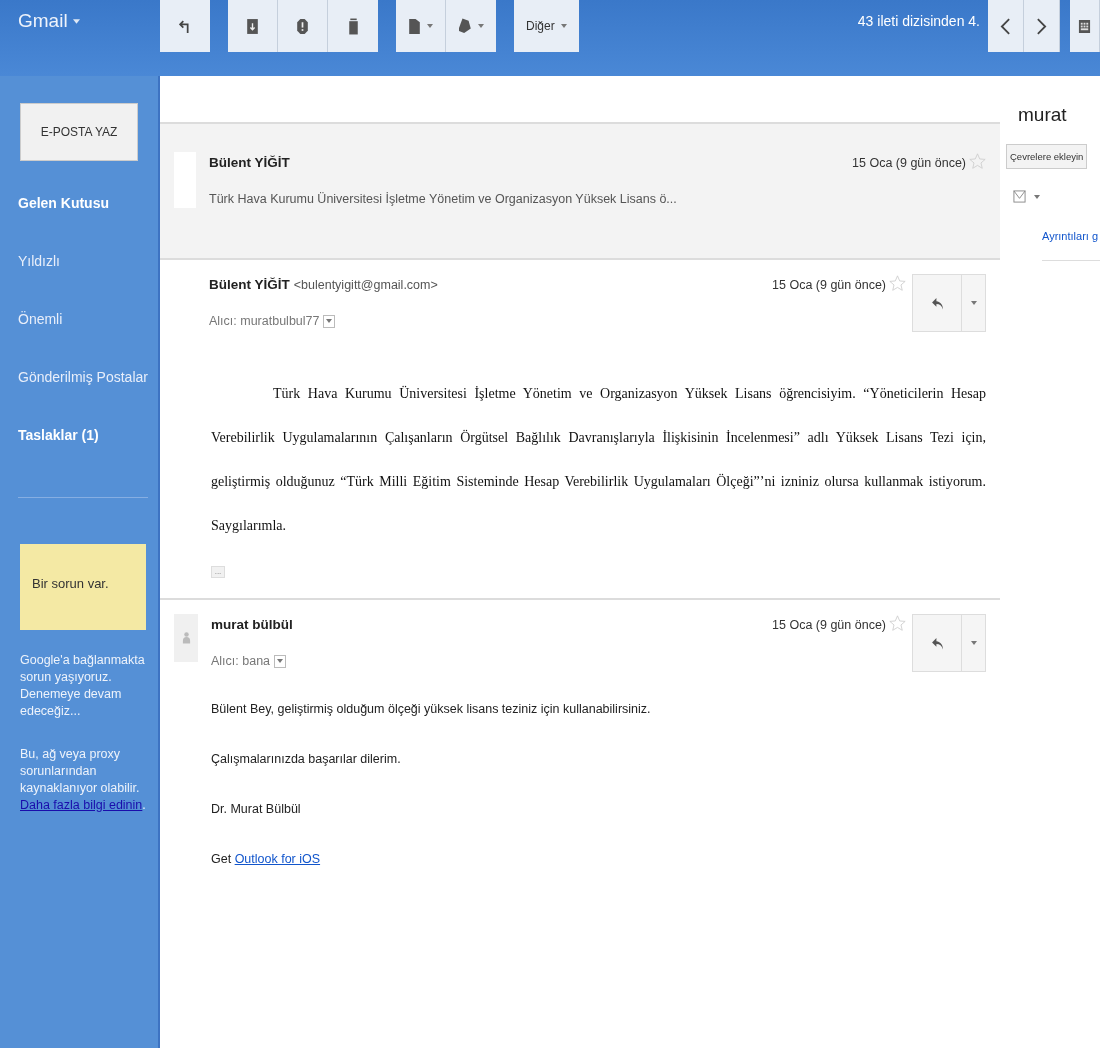 Image resolution: width=1100 pixels, height=1048 pixels. Describe the element at coordinates (1042, 115) in the screenshot. I see `contact-name: murat` at that location.